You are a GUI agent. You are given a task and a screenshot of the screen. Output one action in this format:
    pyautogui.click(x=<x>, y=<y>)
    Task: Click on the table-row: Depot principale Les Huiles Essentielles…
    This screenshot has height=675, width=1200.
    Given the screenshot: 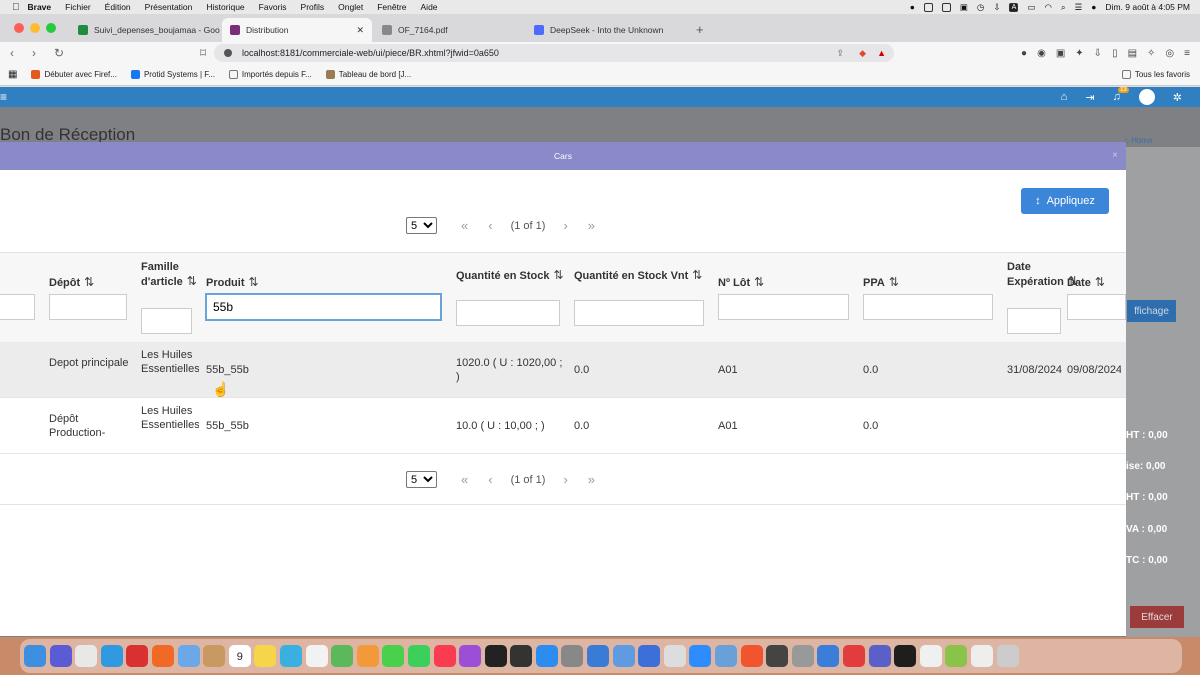 What is the action you would take?
    pyautogui.click(x=563, y=370)
    